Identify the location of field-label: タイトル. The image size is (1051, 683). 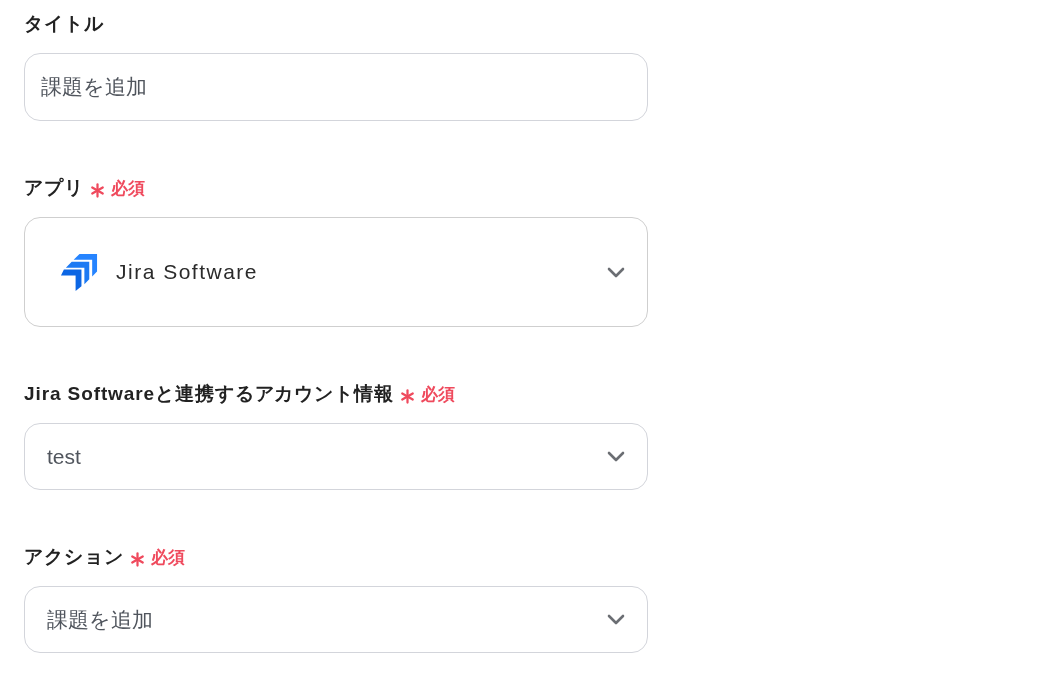
(64, 24).